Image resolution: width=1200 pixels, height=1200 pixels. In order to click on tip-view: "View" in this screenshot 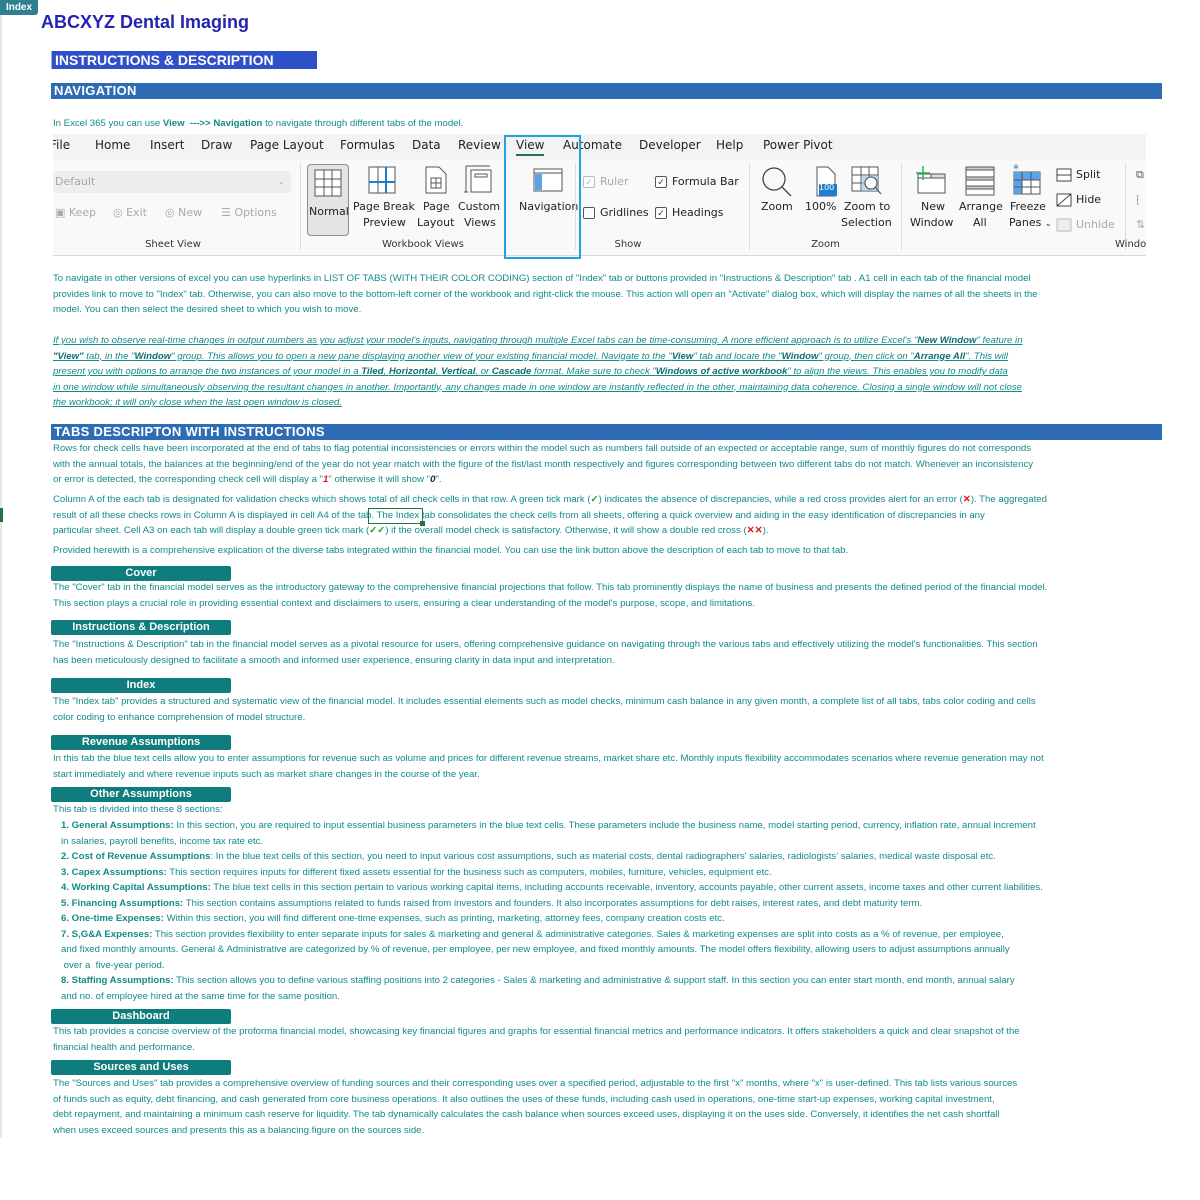, I will do `click(68, 356)`.